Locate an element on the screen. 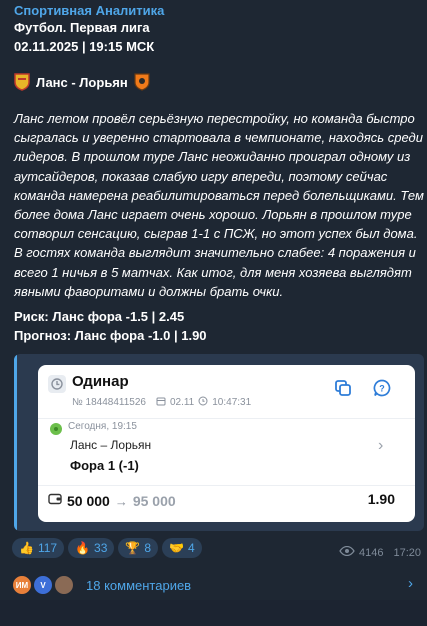 The width and height of the screenshot is (427, 626). arrow-right-icon: → is located at coordinates (121, 501).